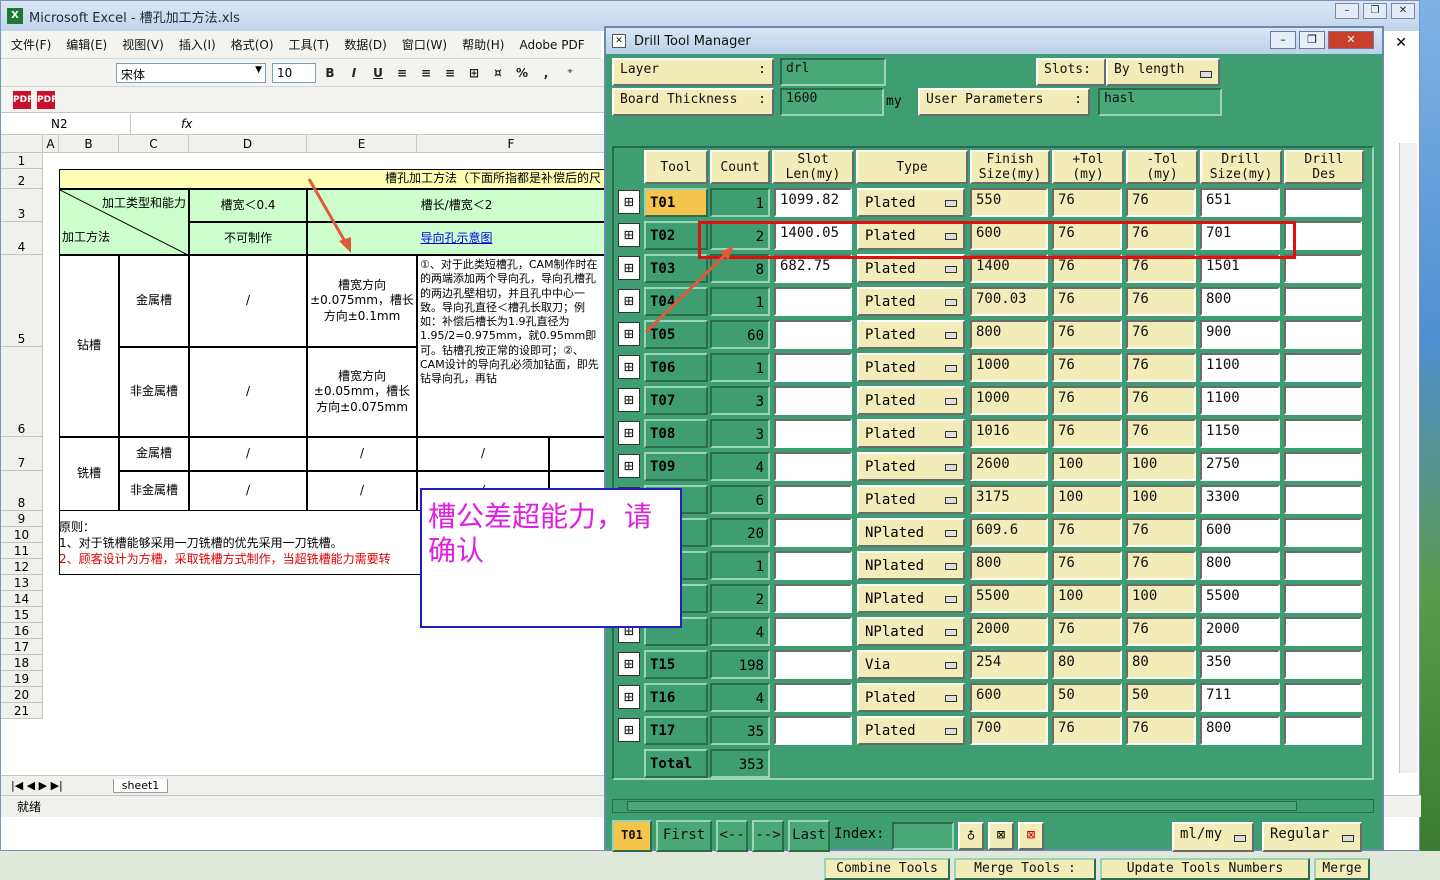 This screenshot has height=880, width=1440. What do you see at coordinates (676, 664) in the screenshot?
I see `tool-name: T15` at bounding box center [676, 664].